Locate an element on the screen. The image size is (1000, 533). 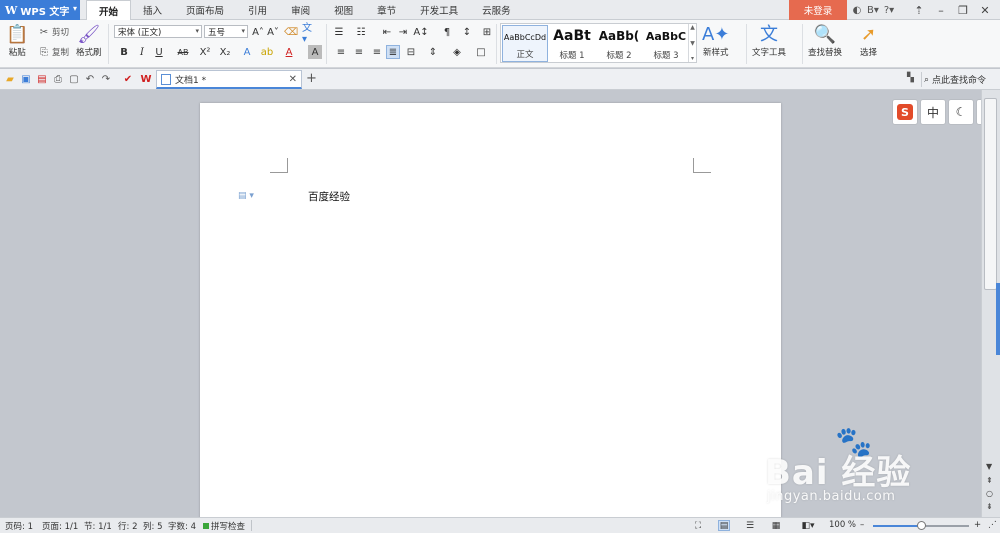
reading-mode-icon: ◧▾ is located at coordinates (808, 525).